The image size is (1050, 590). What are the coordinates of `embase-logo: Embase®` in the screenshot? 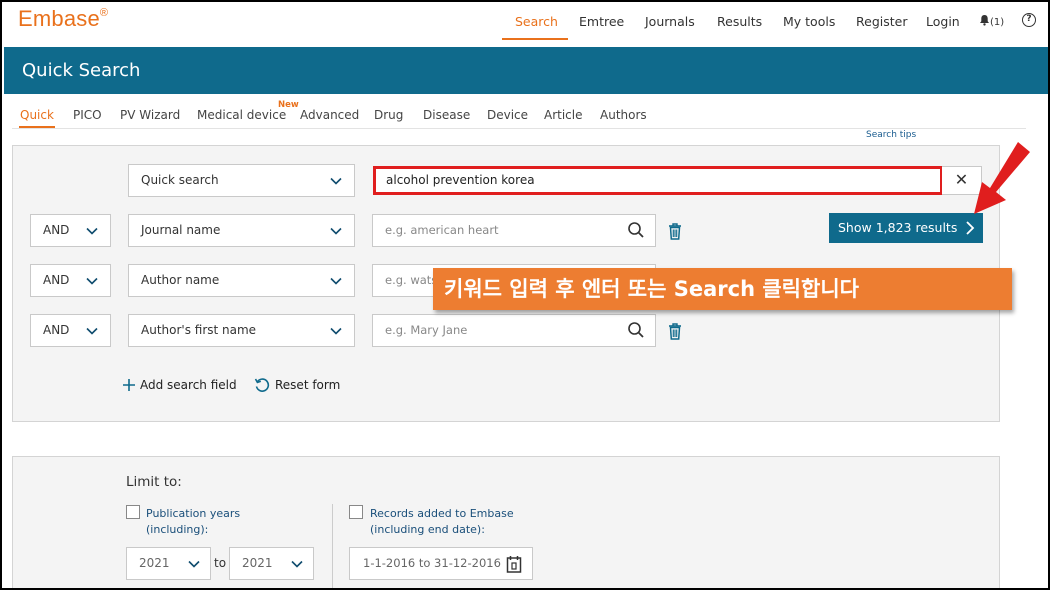 It's located at (63, 19).